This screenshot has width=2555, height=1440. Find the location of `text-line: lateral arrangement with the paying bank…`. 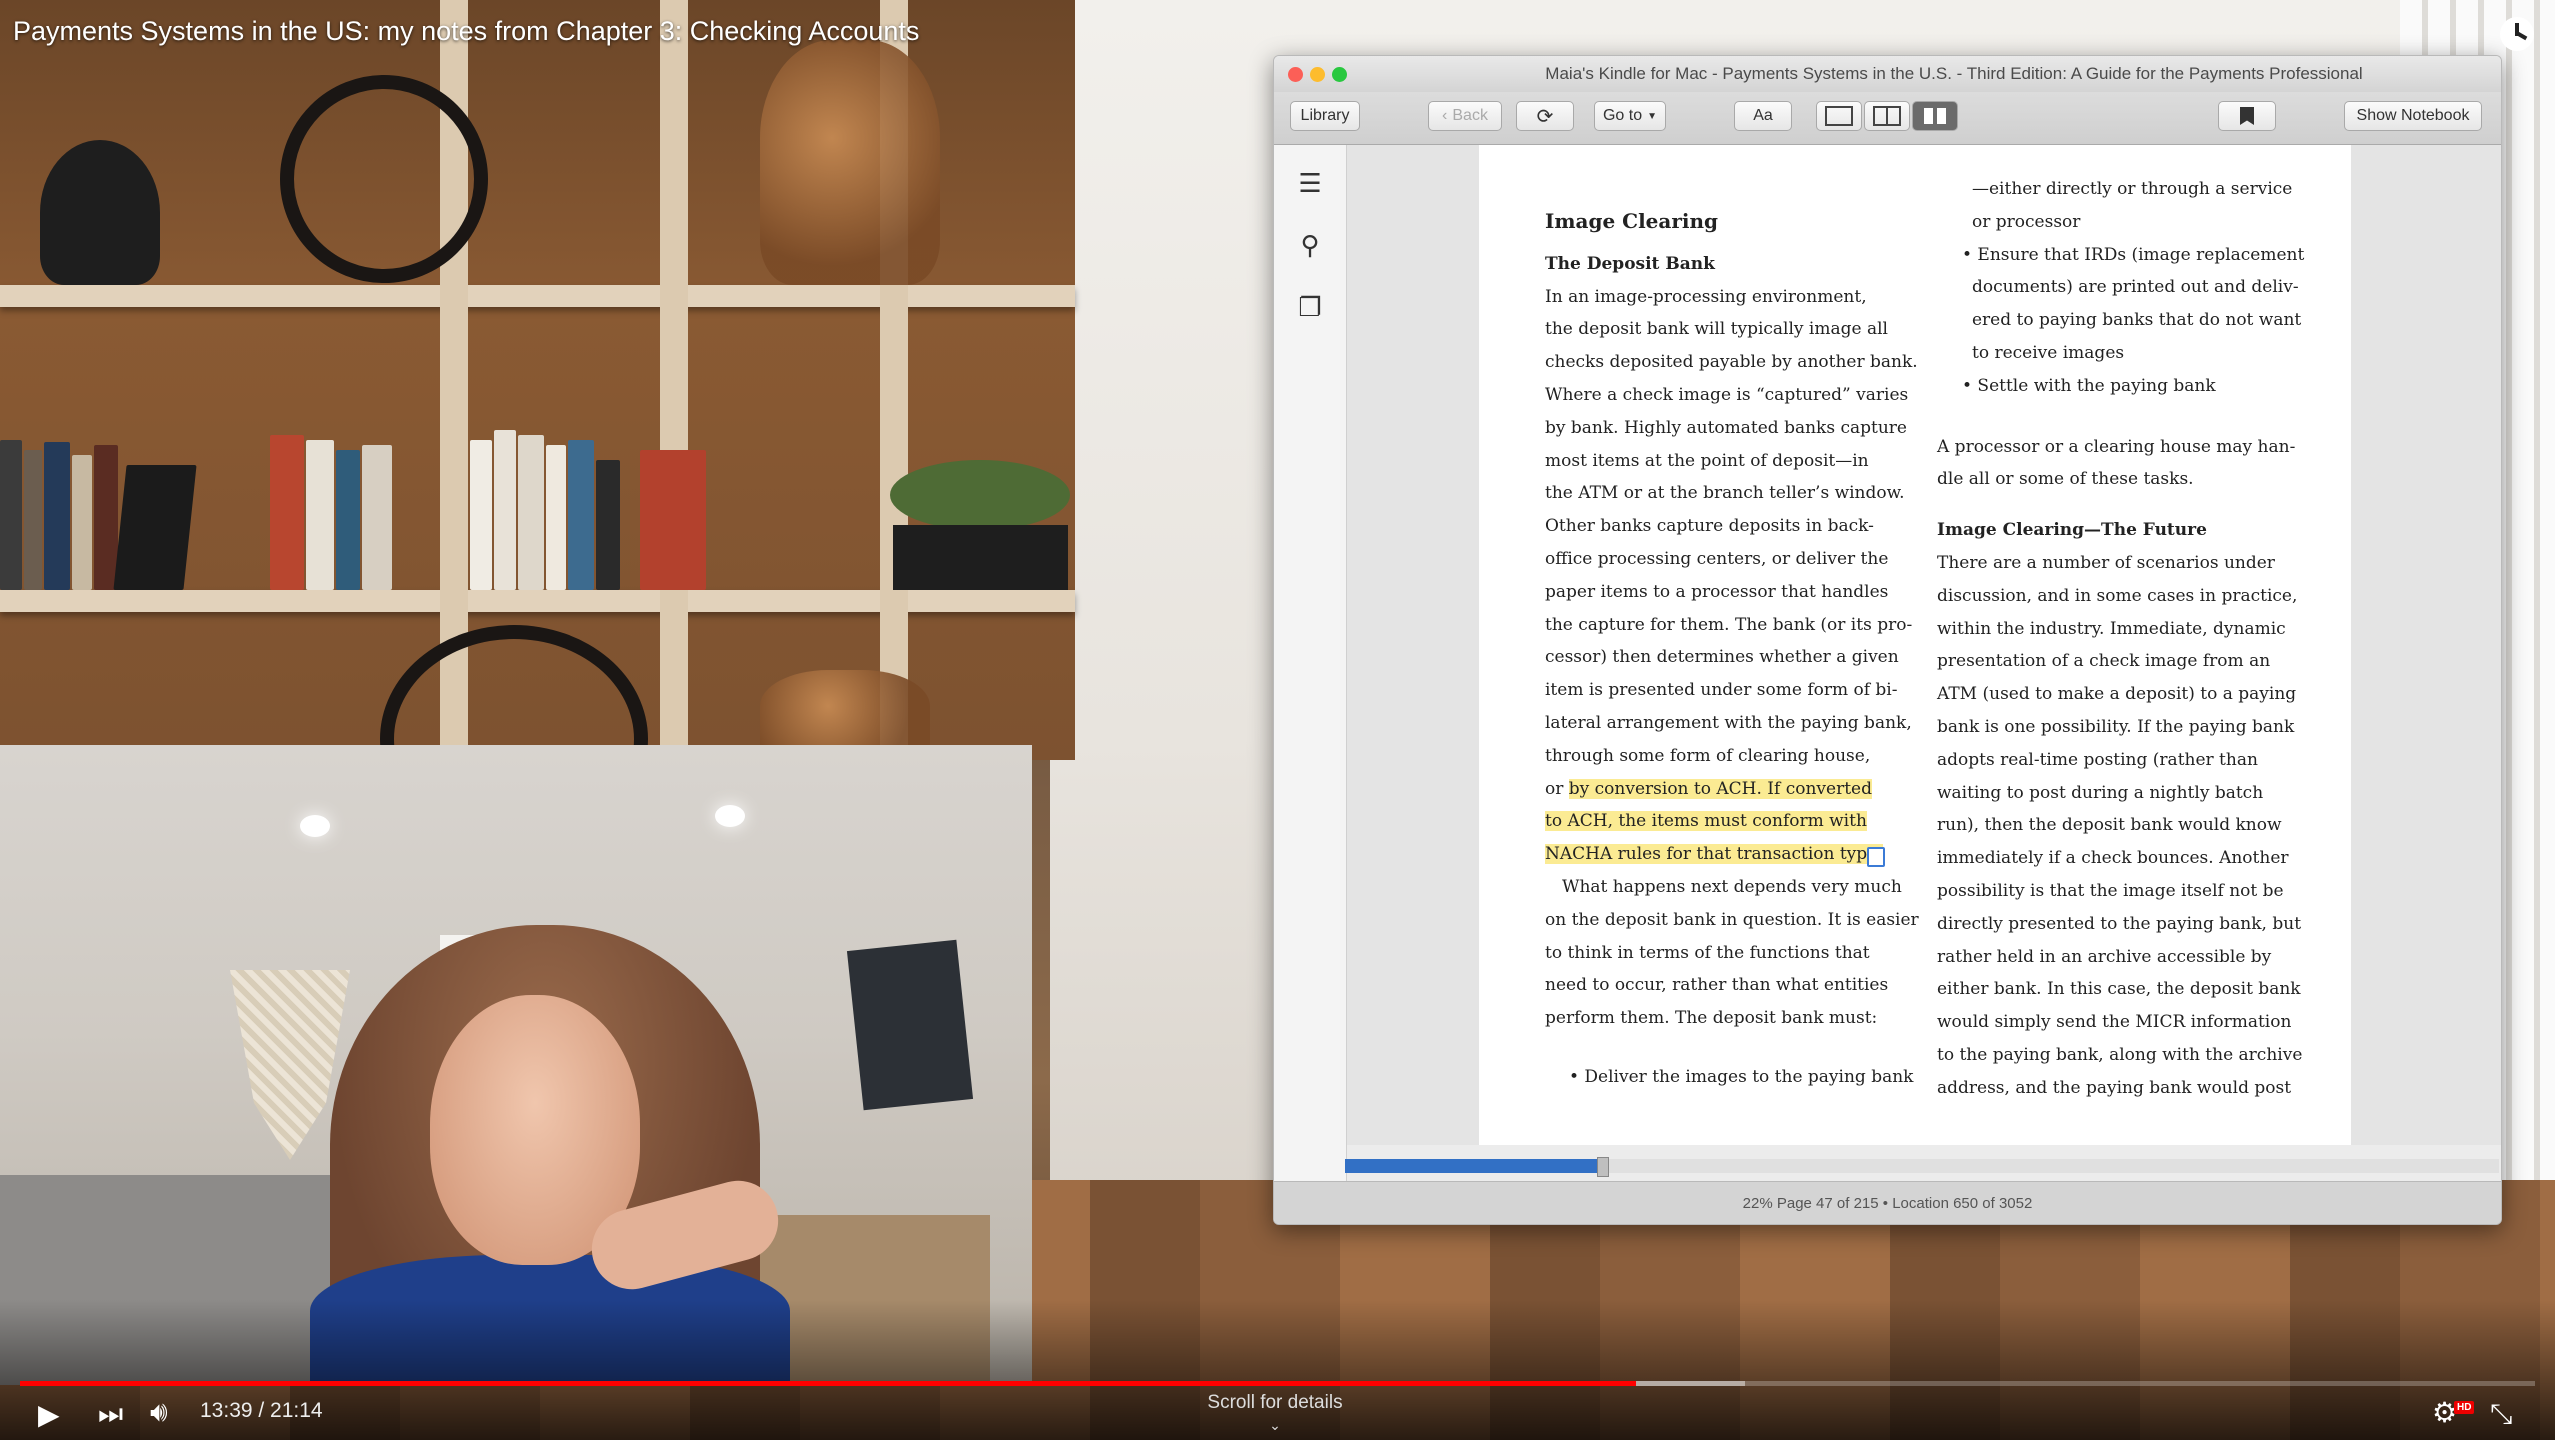

text-line: lateral arrangement with the paying bank… is located at coordinates (1728, 722).